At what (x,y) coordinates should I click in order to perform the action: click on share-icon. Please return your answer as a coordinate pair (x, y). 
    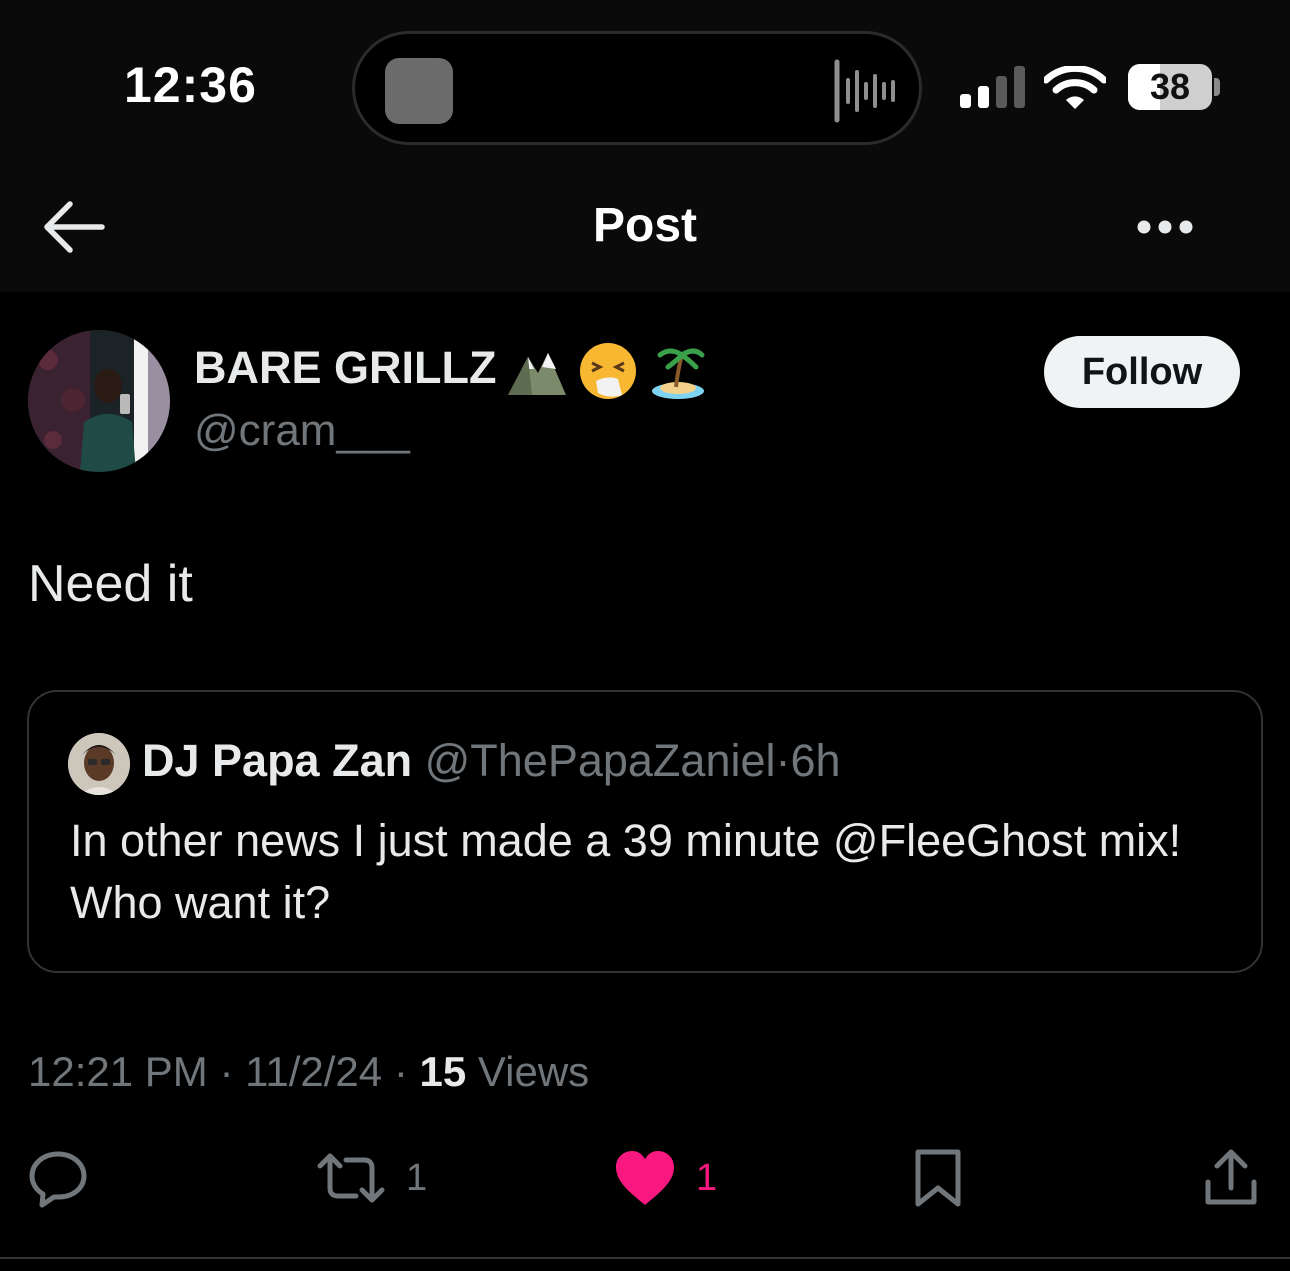
    Looking at the image, I should click on (1231, 1177).